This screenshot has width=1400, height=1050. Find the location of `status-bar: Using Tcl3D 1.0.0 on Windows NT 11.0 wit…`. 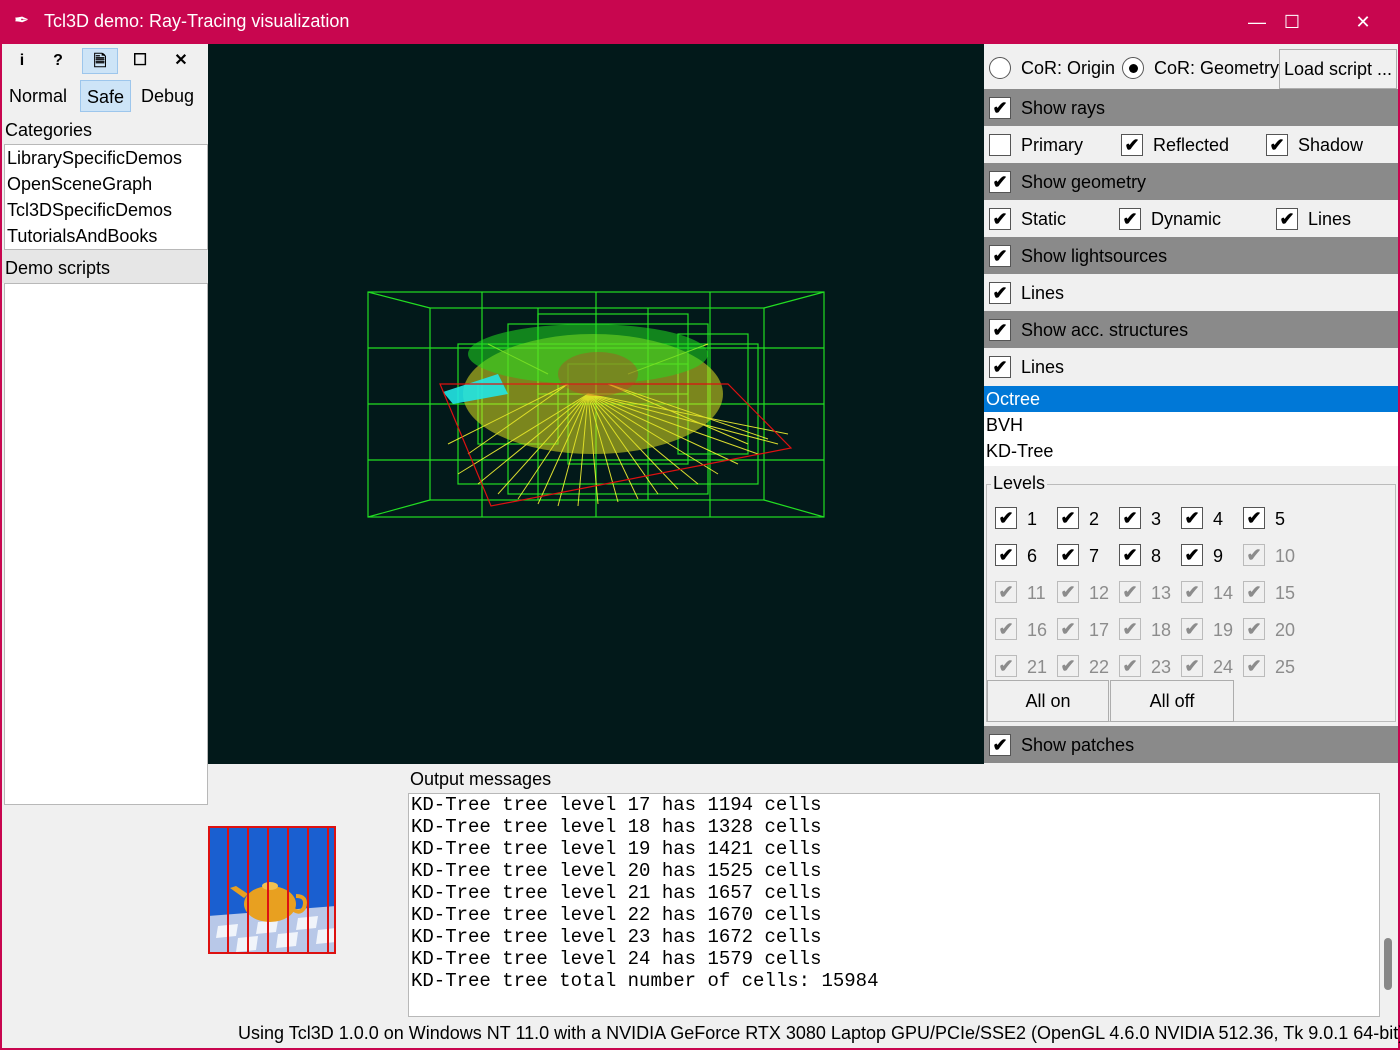

status-bar: Using Tcl3D 1.0.0 on Windows NT 11.0 wit… is located at coordinates (819, 1033).